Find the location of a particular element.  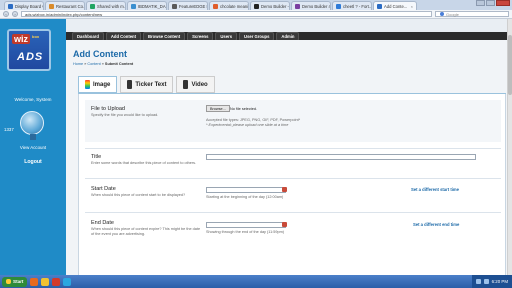

media-taskbar-icon is located at coordinates (56, 281).